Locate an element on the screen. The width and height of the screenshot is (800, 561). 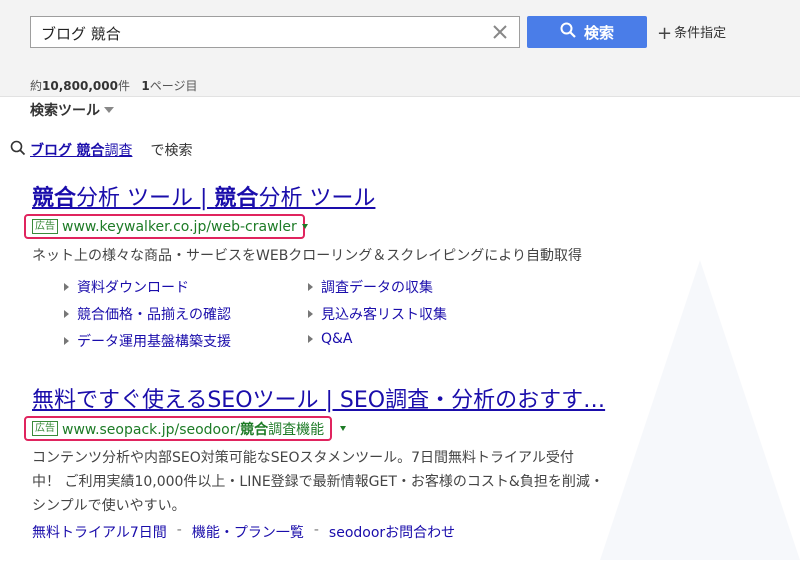
bottom-link-trial: 無料トライアル7日間 is located at coordinates (99, 532).